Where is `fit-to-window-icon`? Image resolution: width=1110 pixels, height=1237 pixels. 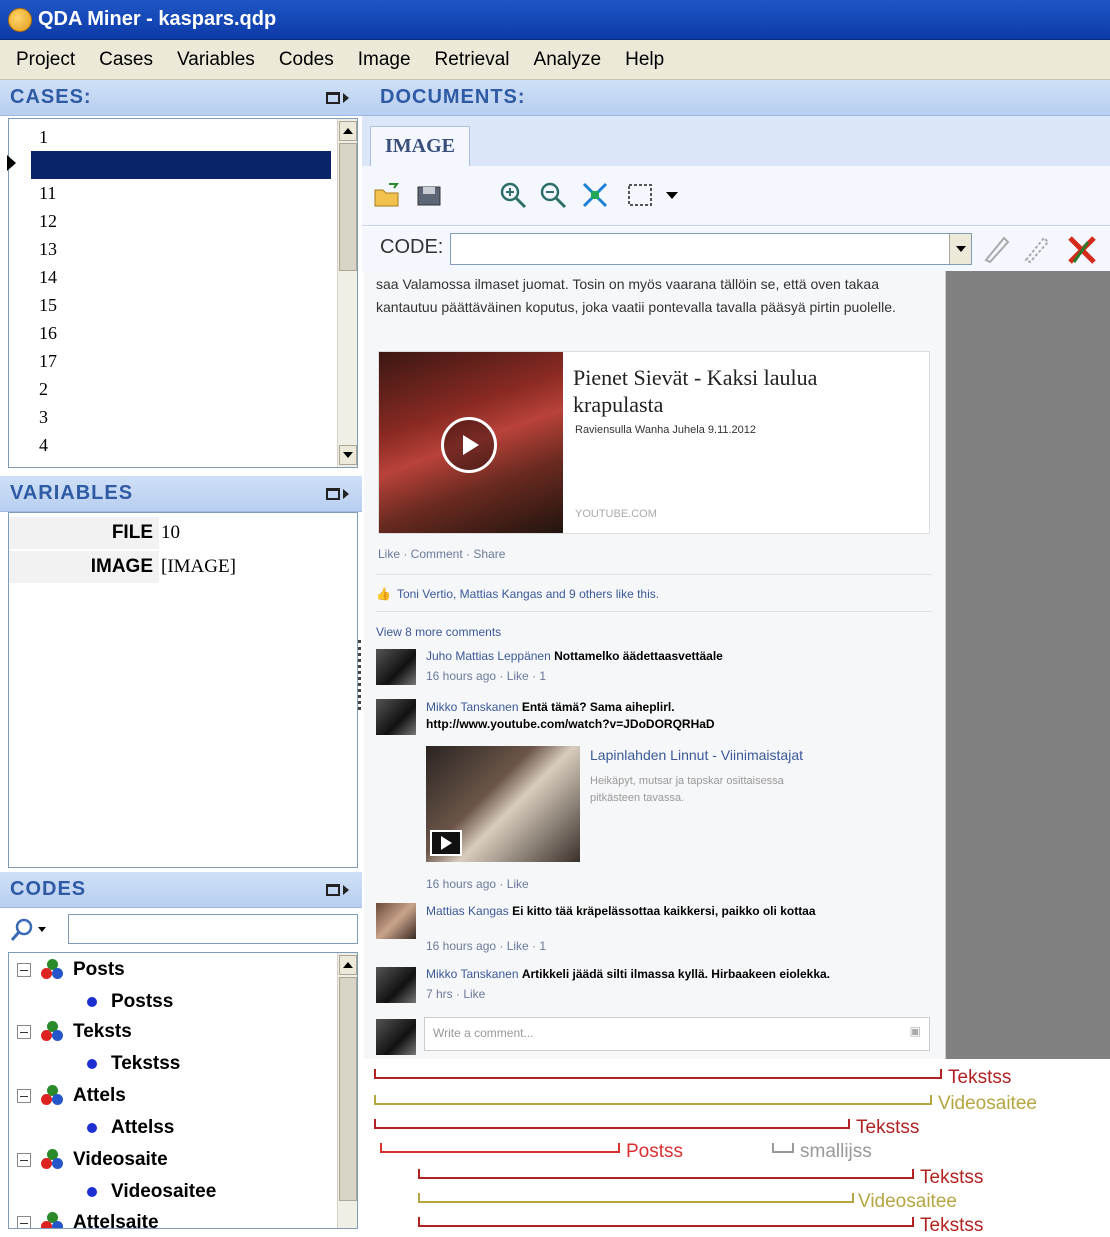
fit-to-window-icon is located at coordinates (595, 195).